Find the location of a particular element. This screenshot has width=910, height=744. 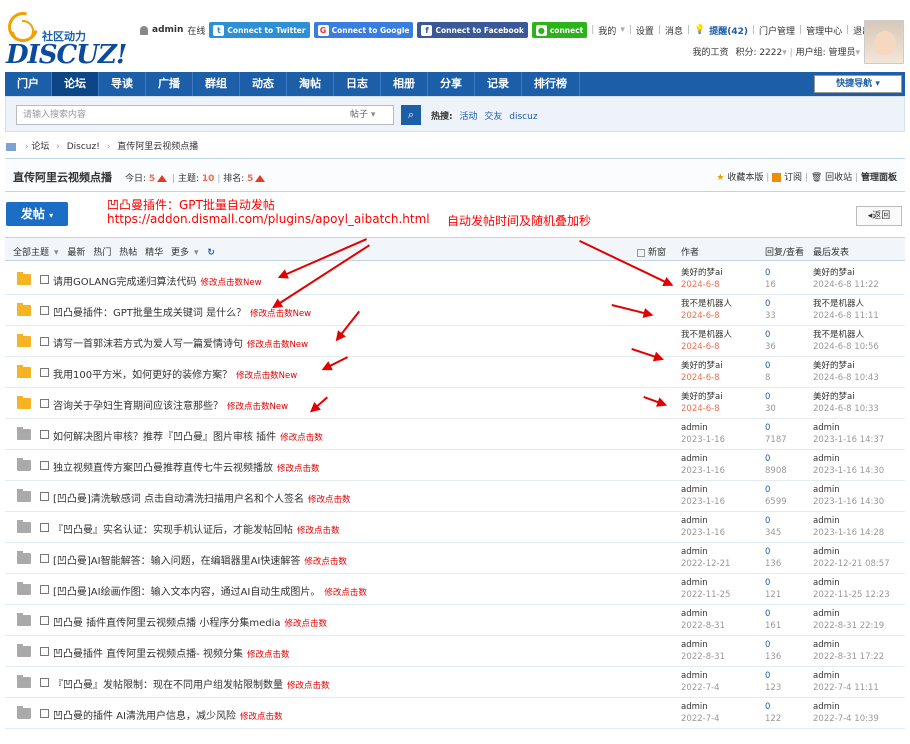

tab-hot: 热门 is located at coordinates (102, 253).